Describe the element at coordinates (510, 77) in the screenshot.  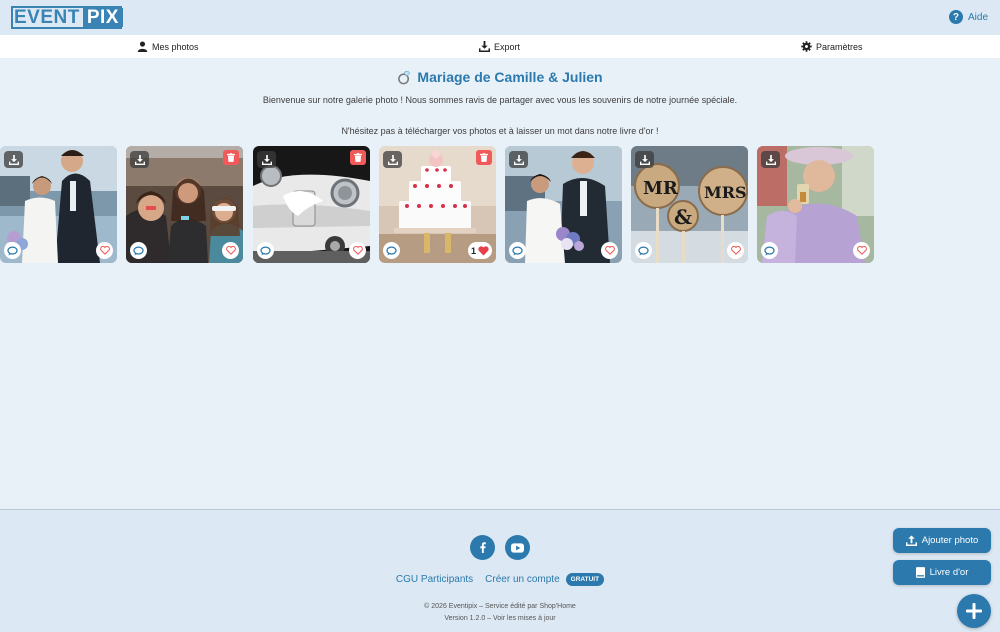
I see `event-title: Mariage de Camille & Julien` at that location.